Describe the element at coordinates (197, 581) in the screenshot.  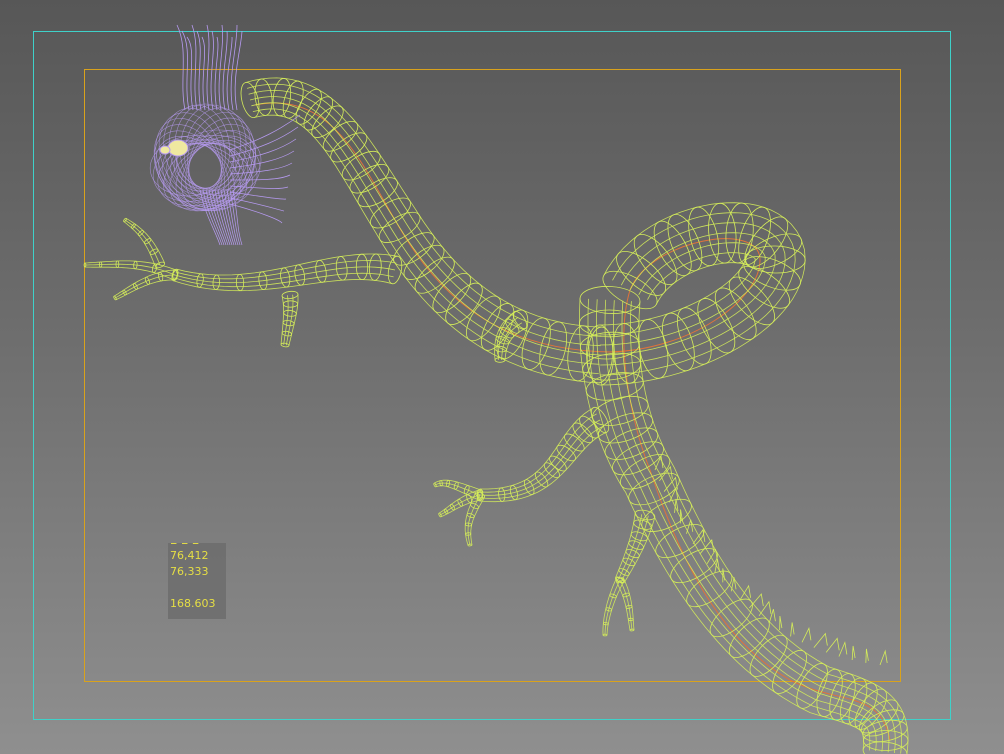
I see `viewport-statistics: ▪ ▪ ▪ 76,412 76,333 168.603` at that location.